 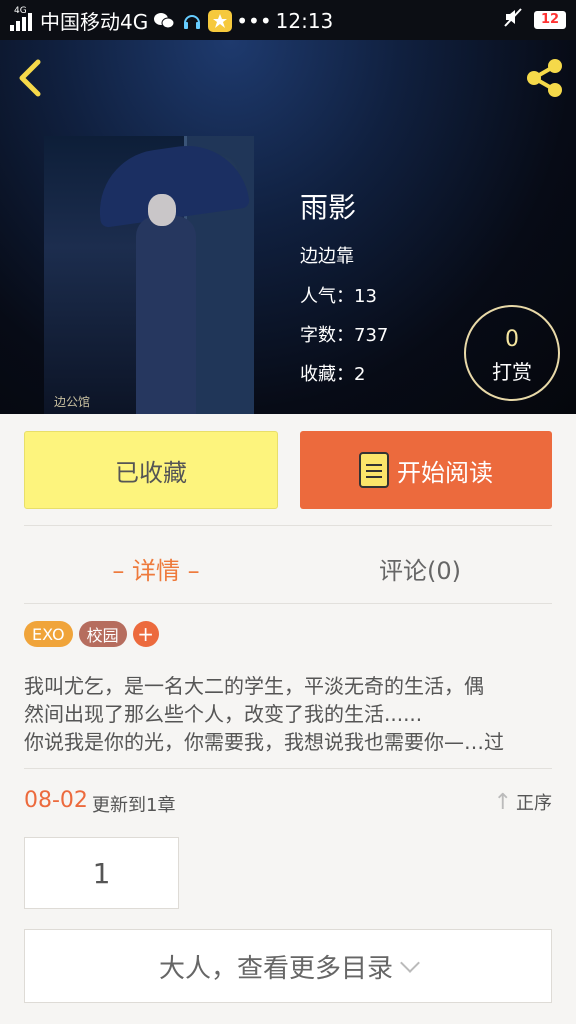 I want to click on chapter-item: 1, so click(x=101, y=873).